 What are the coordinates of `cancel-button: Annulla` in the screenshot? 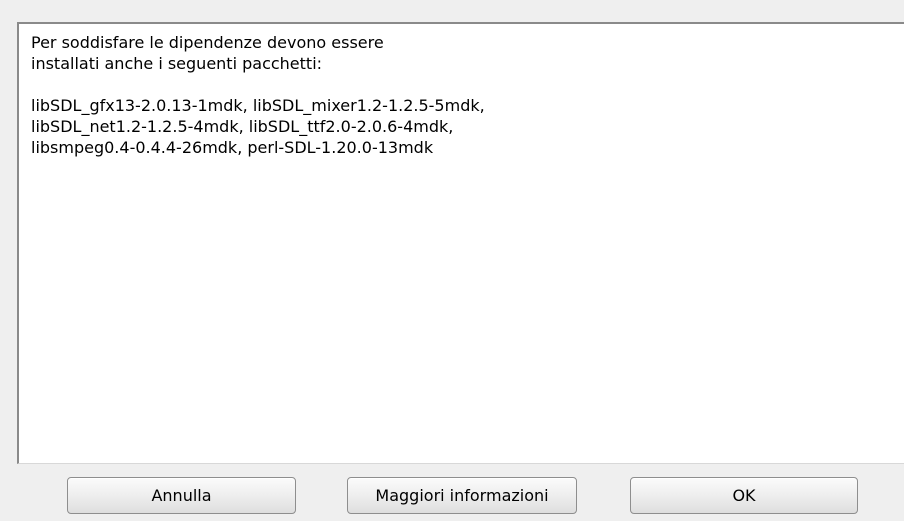 It's located at (181, 495).